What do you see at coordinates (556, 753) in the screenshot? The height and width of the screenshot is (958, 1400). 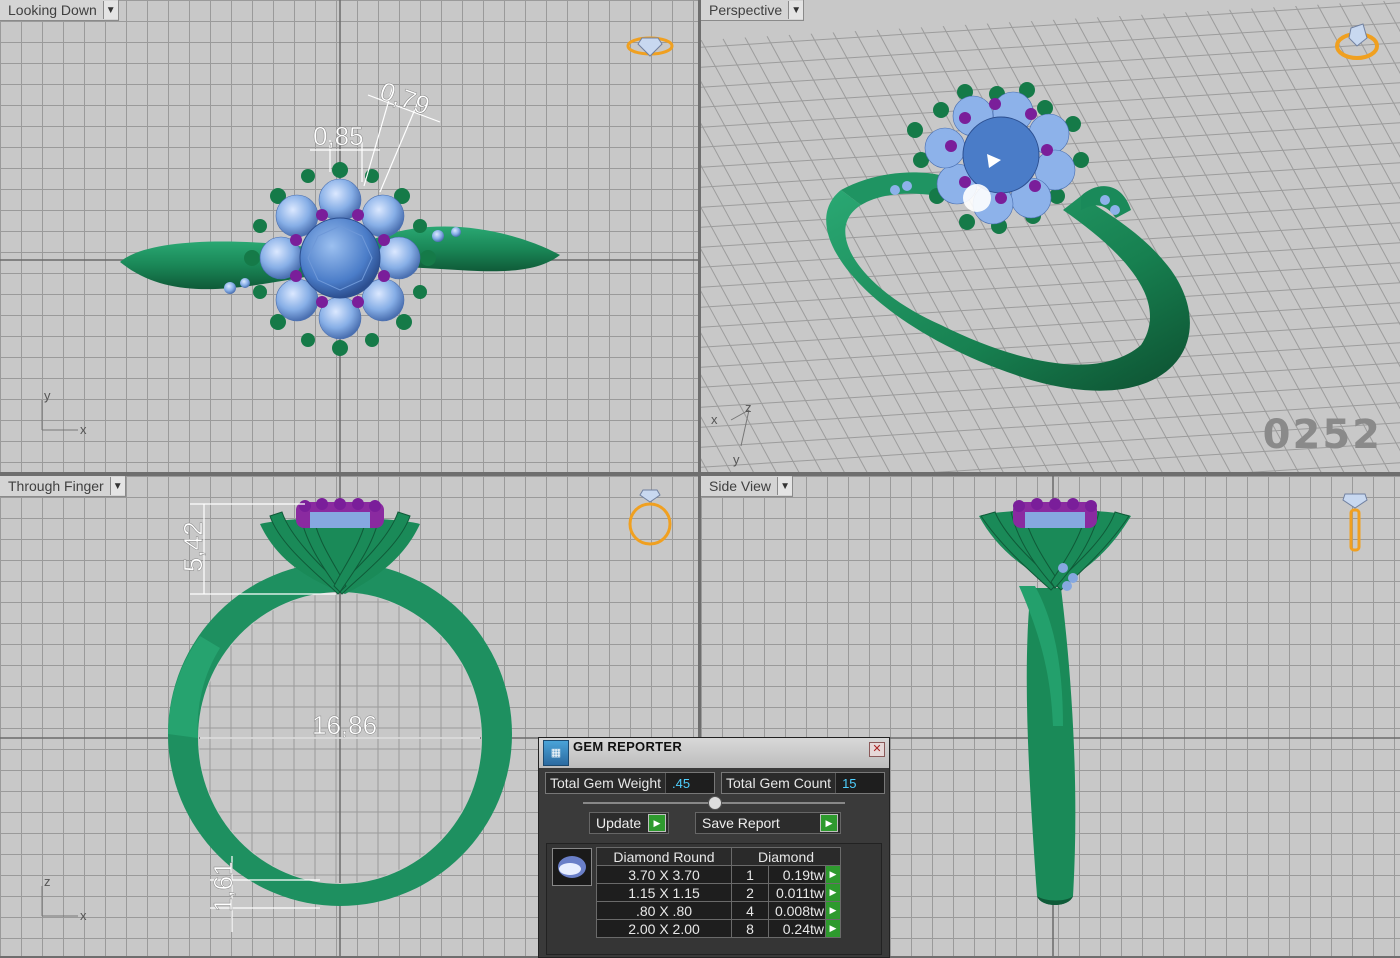 I see `gem-reporter-app-icon: ▦` at bounding box center [556, 753].